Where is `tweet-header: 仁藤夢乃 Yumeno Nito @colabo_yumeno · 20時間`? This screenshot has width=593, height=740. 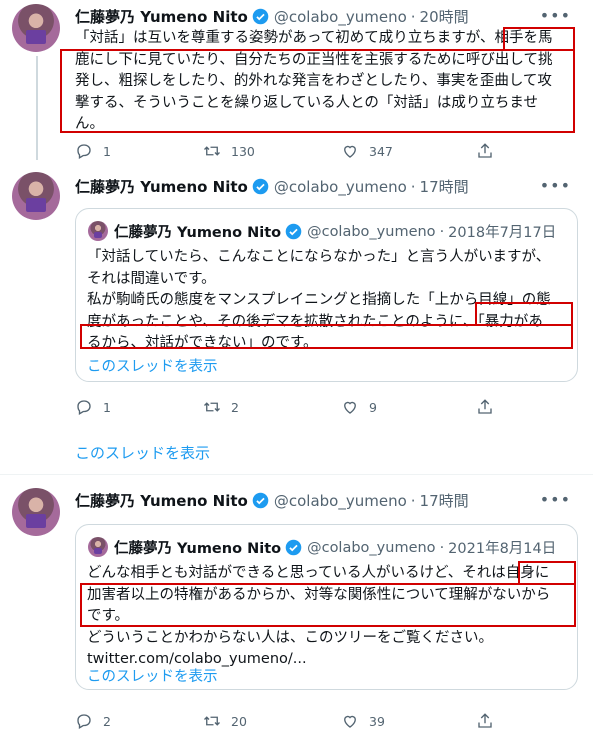 tweet-header: 仁藤夢乃 Yumeno Nito @colabo_yumeno · 20時間 is located at coordinates (272, 16).